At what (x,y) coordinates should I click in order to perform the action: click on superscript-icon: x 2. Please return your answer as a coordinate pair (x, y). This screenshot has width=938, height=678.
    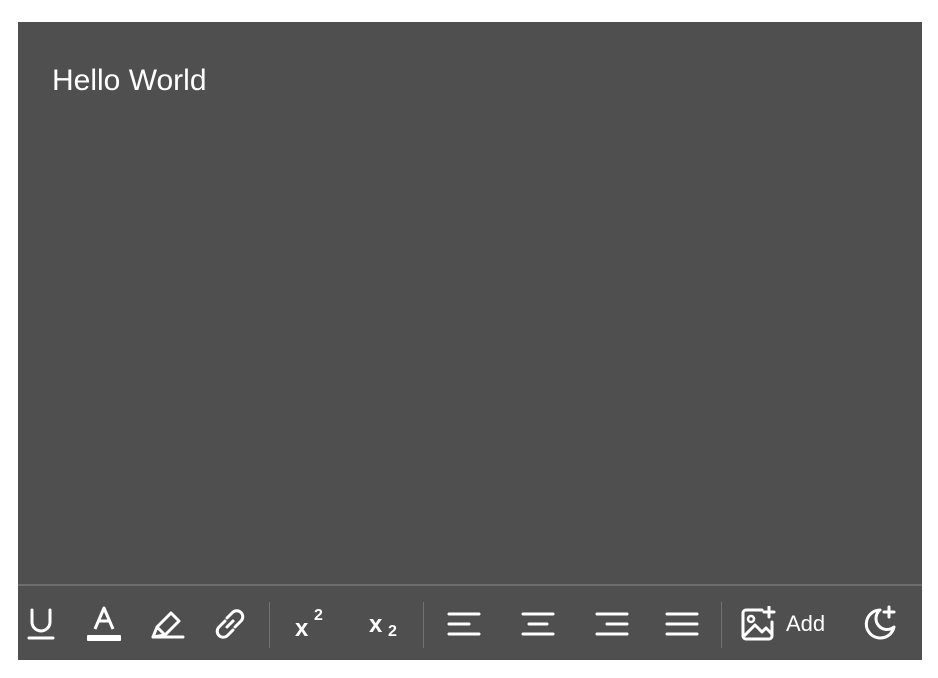
    Looking at the image, I should click on (309, 624).